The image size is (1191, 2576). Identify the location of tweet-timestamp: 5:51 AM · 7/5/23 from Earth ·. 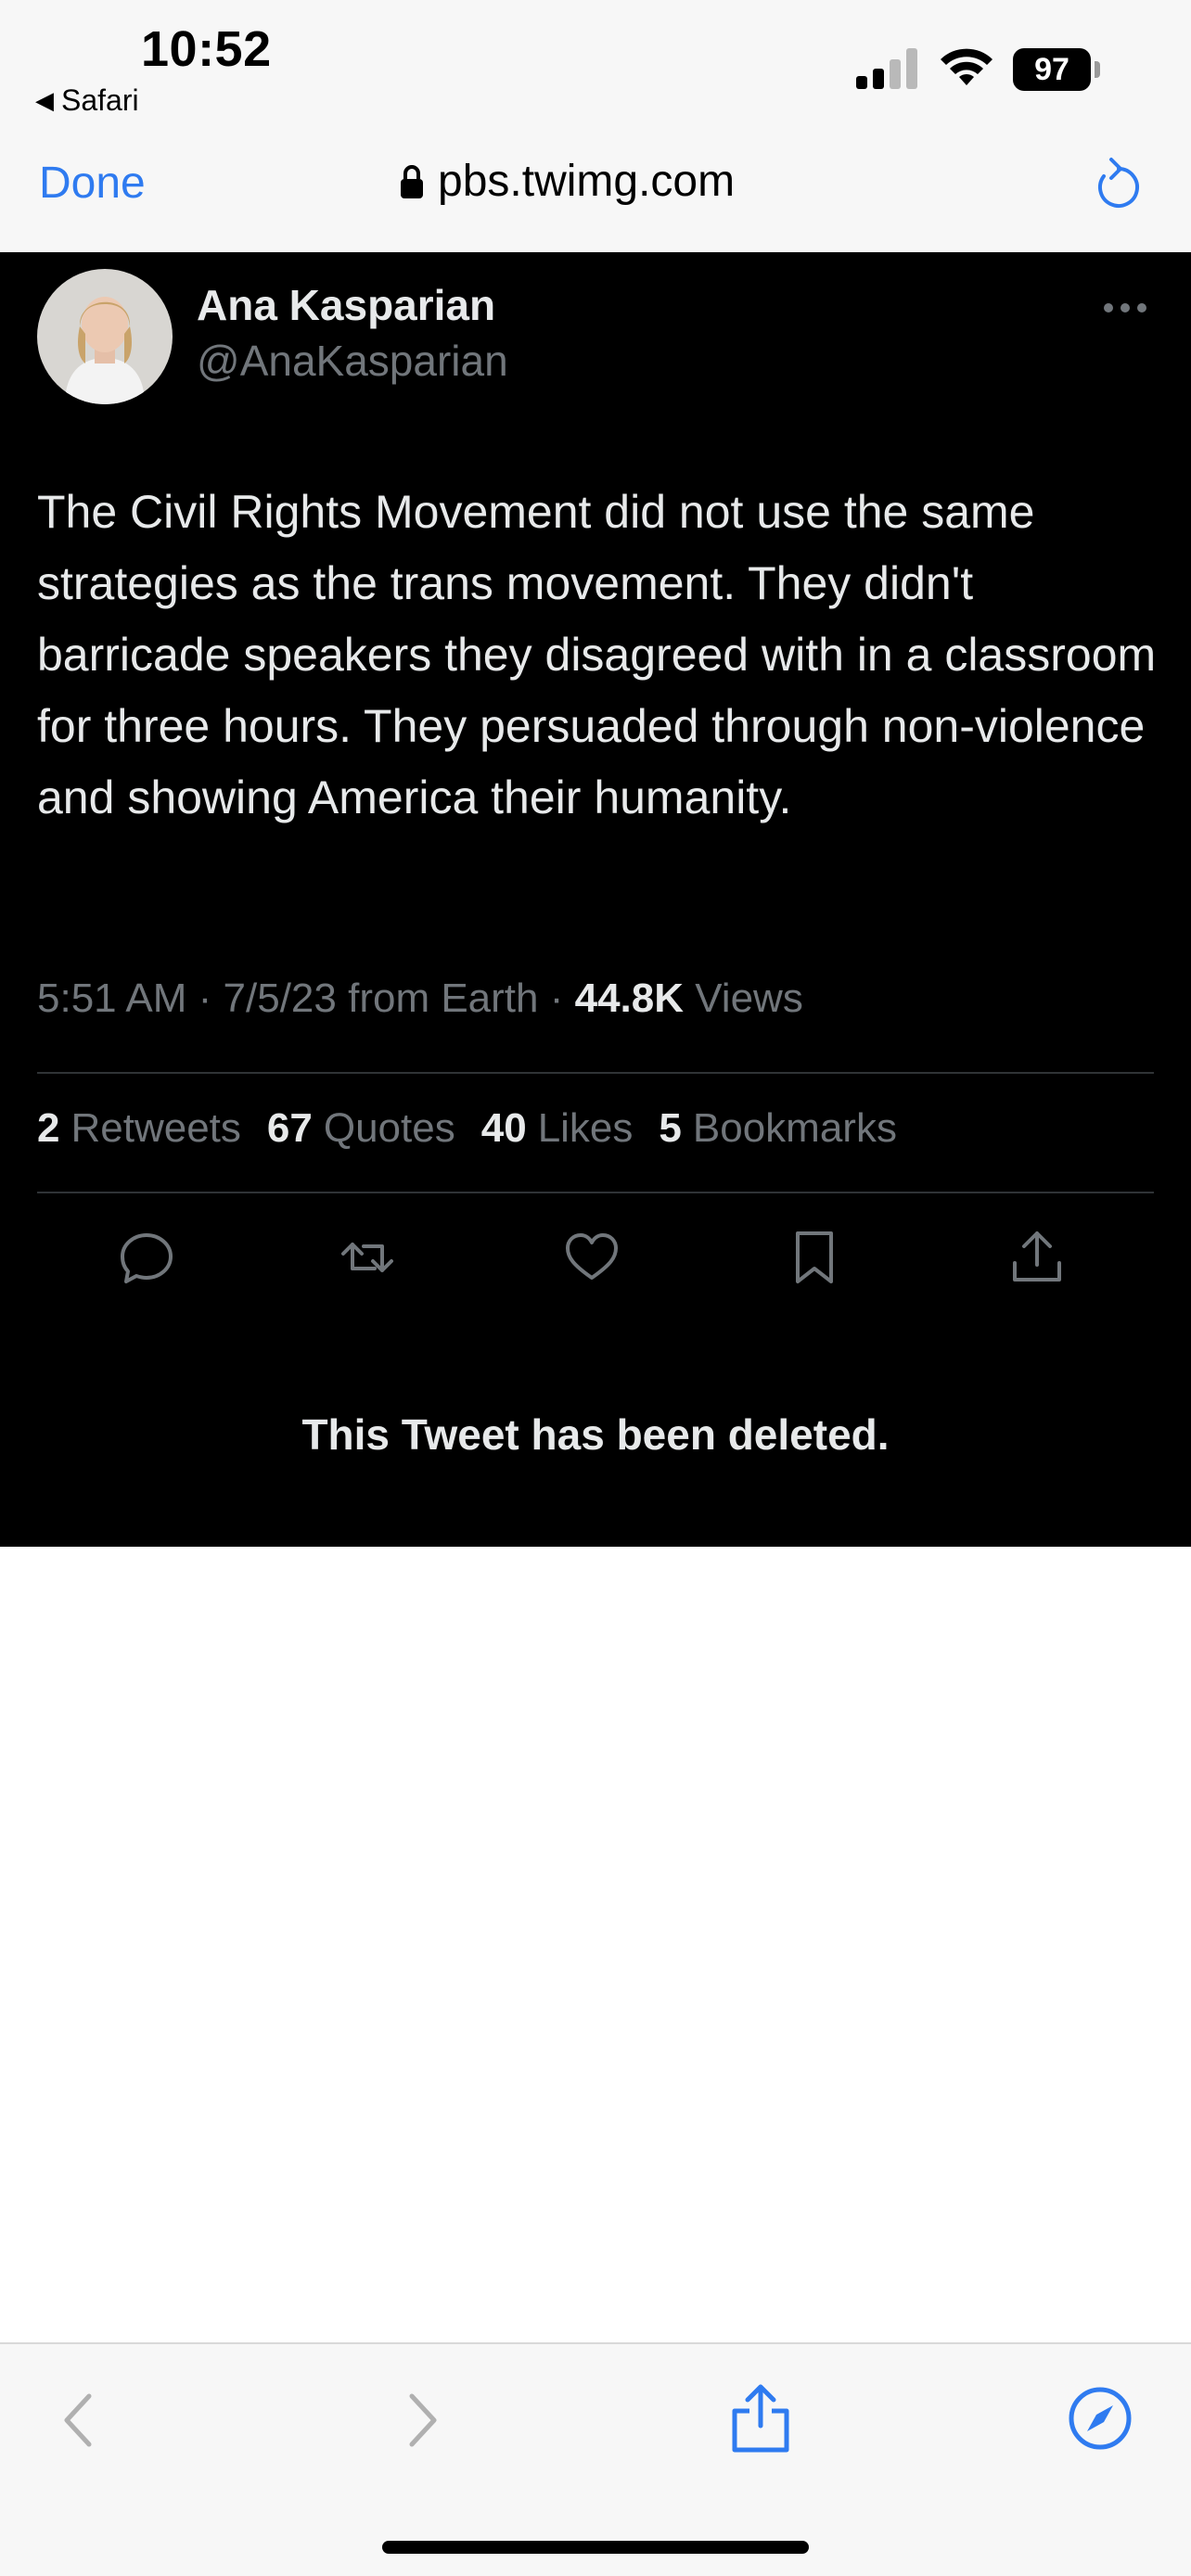
(306, 998).